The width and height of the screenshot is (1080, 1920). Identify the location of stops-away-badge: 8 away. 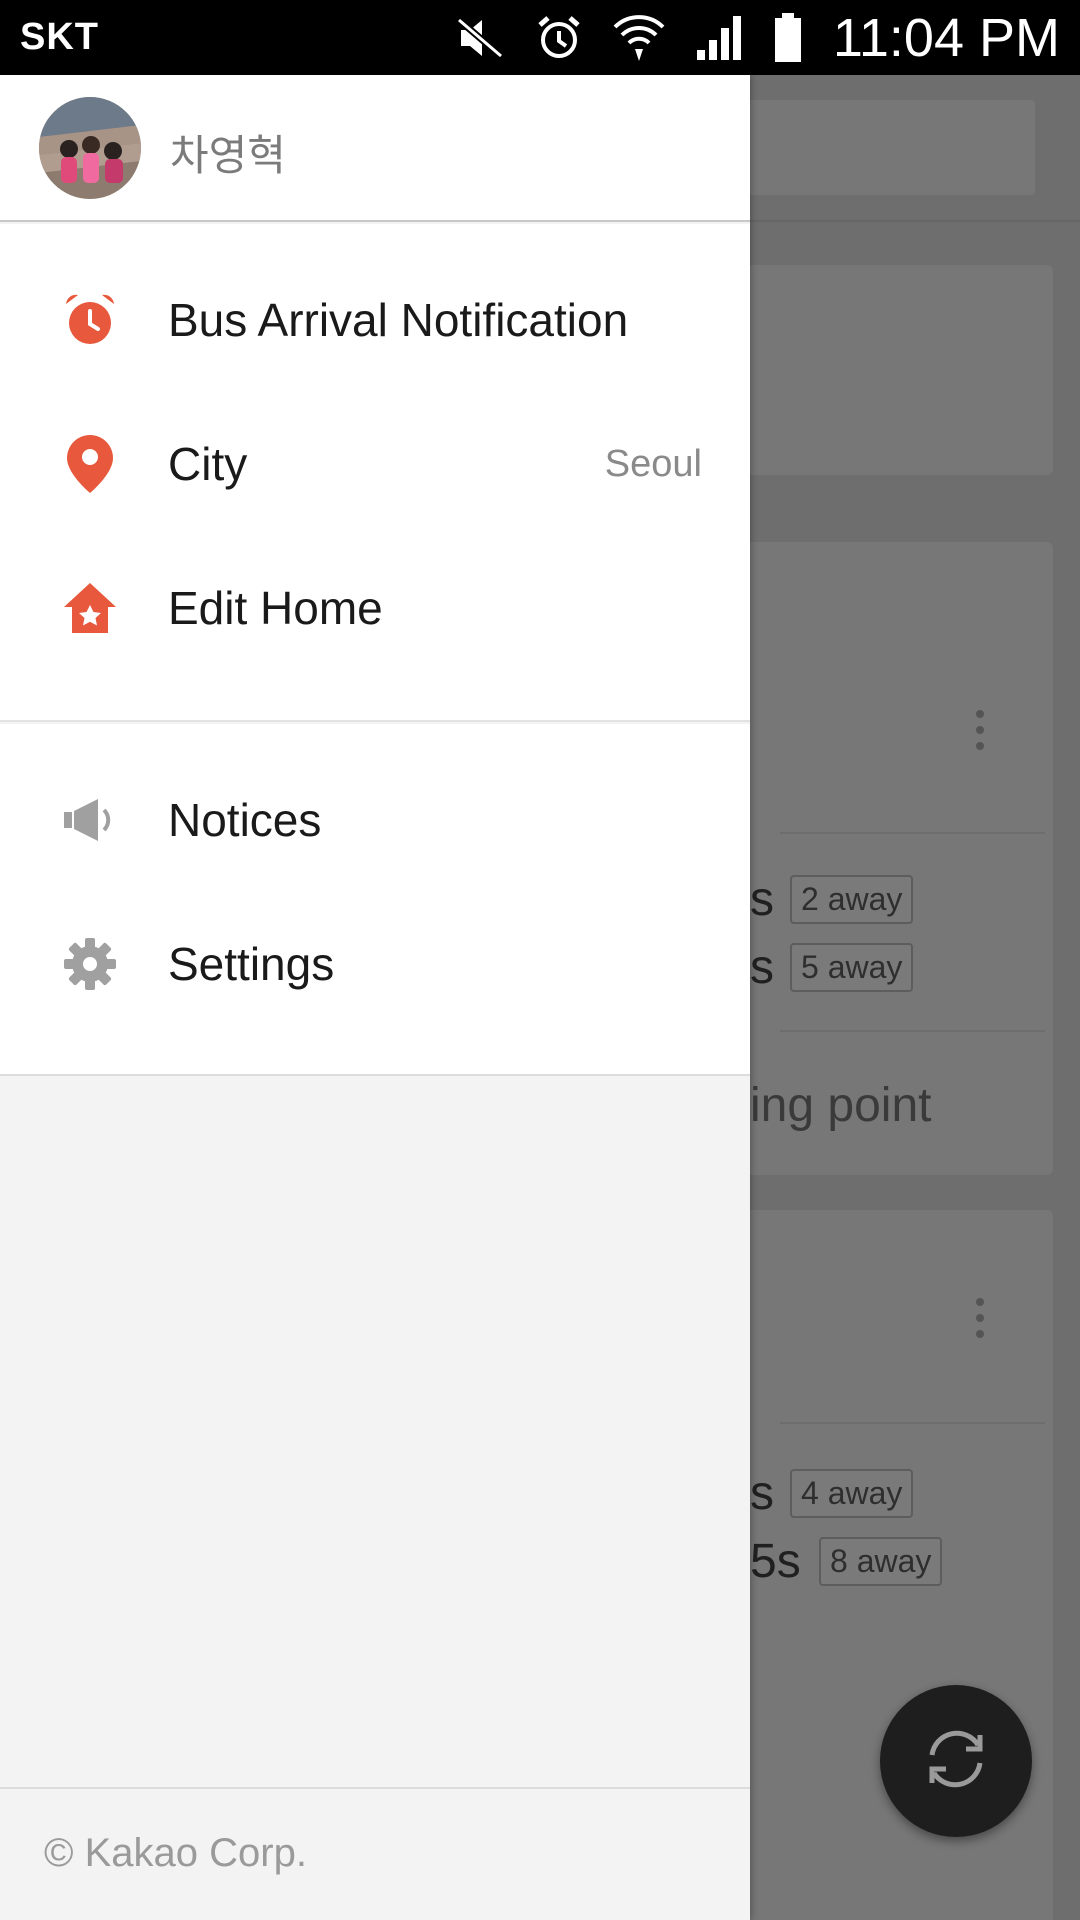
(881, 1561).